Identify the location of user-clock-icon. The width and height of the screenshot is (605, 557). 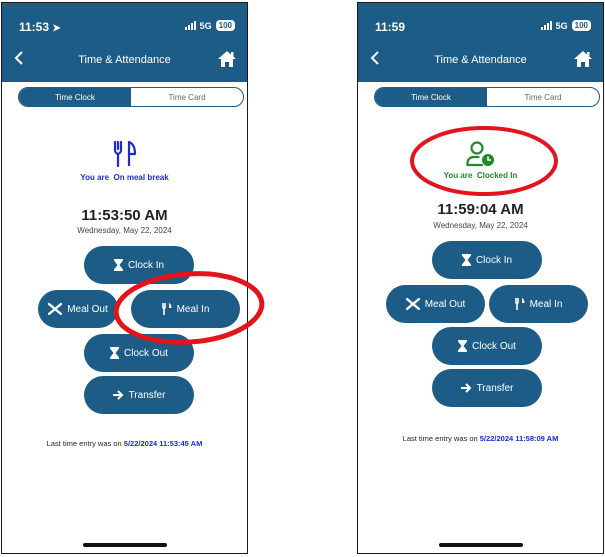
(479, 154).